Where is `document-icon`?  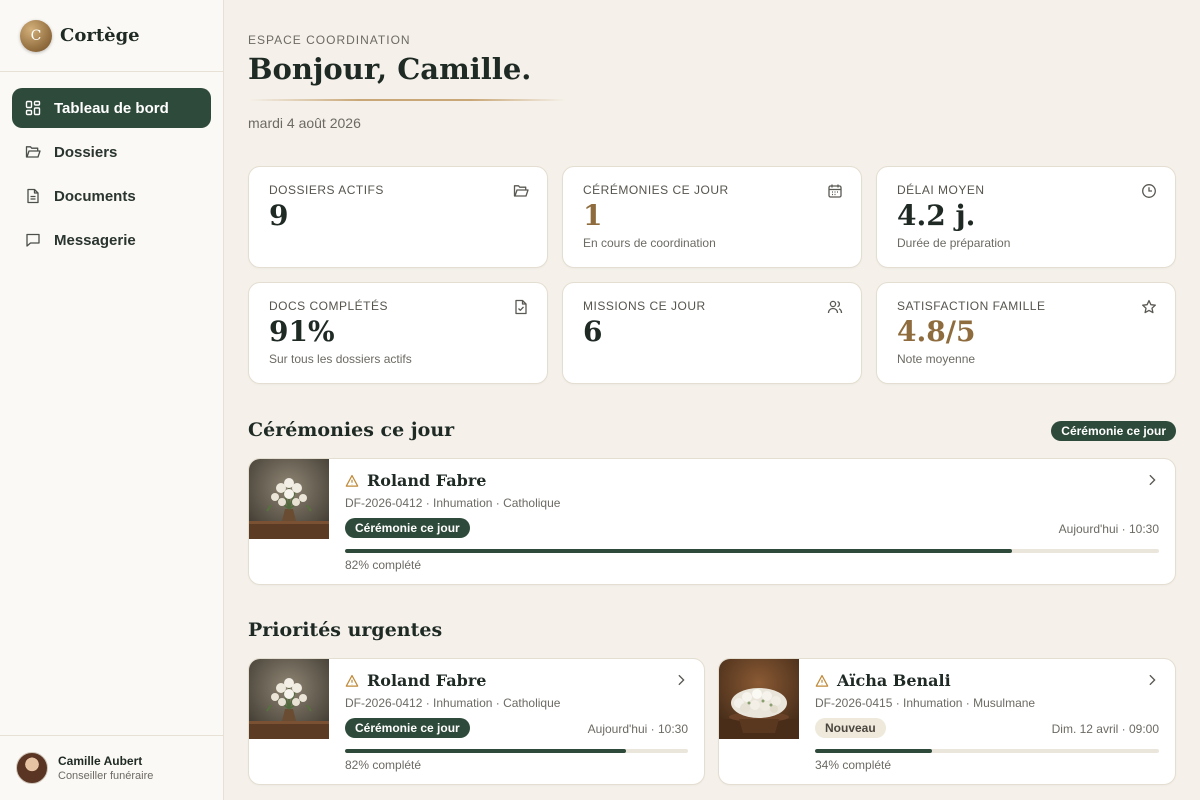
document-icon is located at coordinates (33, 196).